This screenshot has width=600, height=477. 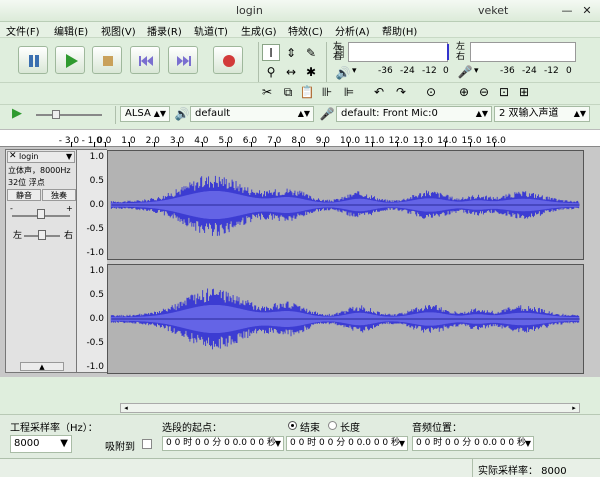 I want to click on silence-icon: ⊫, so click(x=349, y=92).